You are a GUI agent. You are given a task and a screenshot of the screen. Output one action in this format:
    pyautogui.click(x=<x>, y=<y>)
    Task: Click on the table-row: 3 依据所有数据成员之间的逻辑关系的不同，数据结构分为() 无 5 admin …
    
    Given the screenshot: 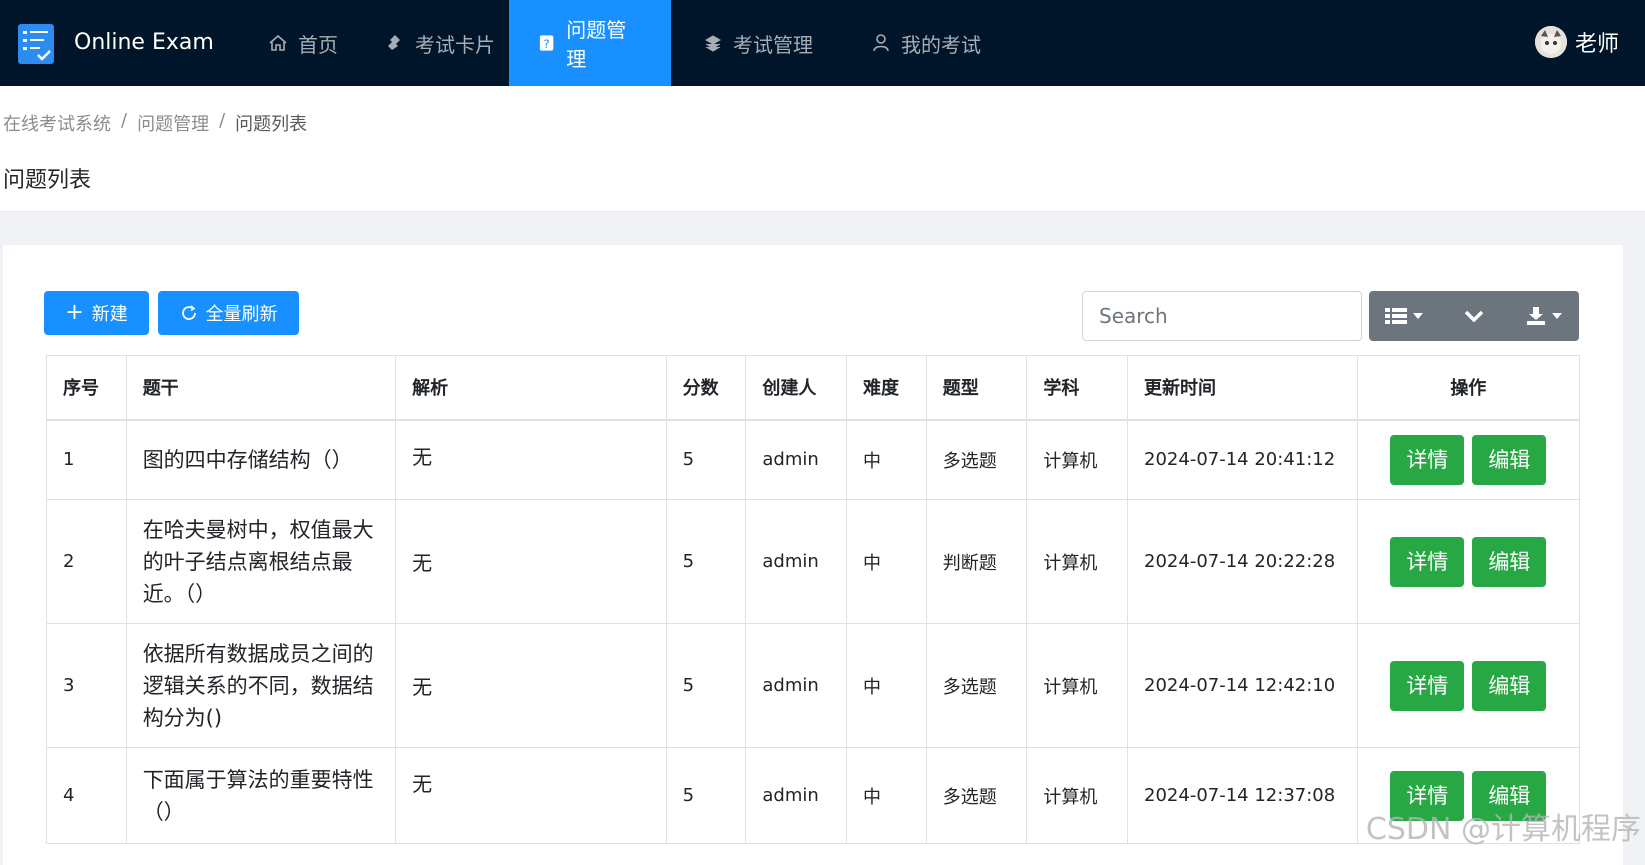 What is the action you would take?
    pyautogui.click(x=813, y=686)
    